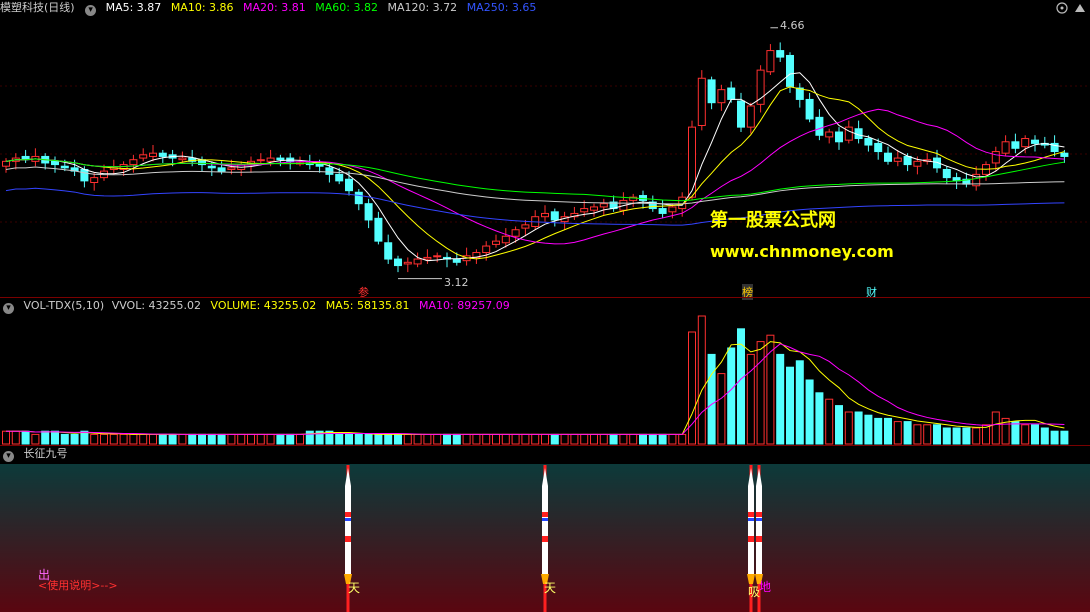  I want to click on usage-link: <使用说明>-->, so click(78, 585).